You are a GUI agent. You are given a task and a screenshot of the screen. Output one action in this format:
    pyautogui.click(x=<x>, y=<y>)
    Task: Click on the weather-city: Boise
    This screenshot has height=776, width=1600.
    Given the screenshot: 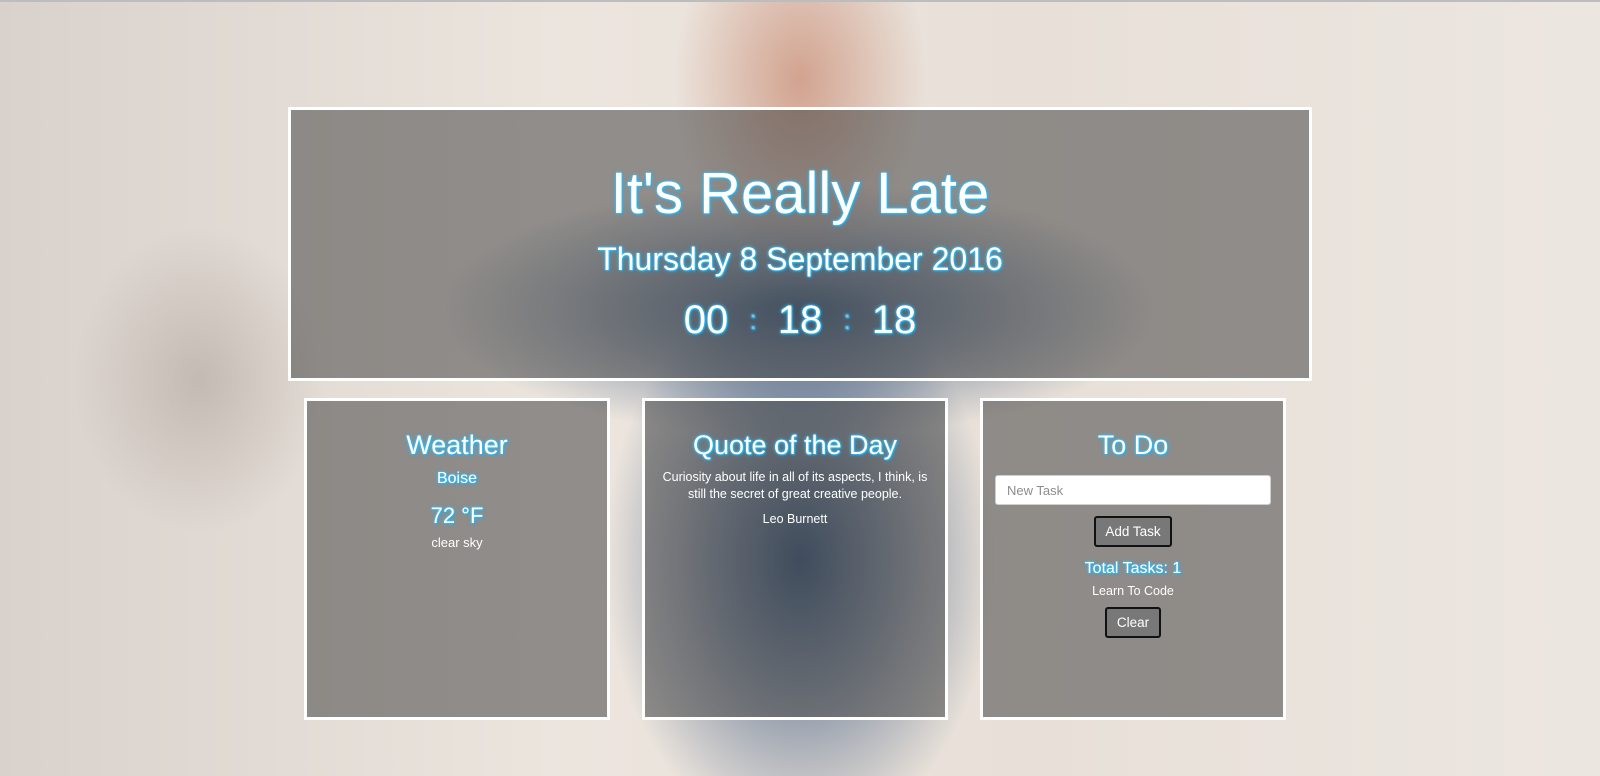 What is the action you would take?
    pyautogui.click(x=457, y=478)
    